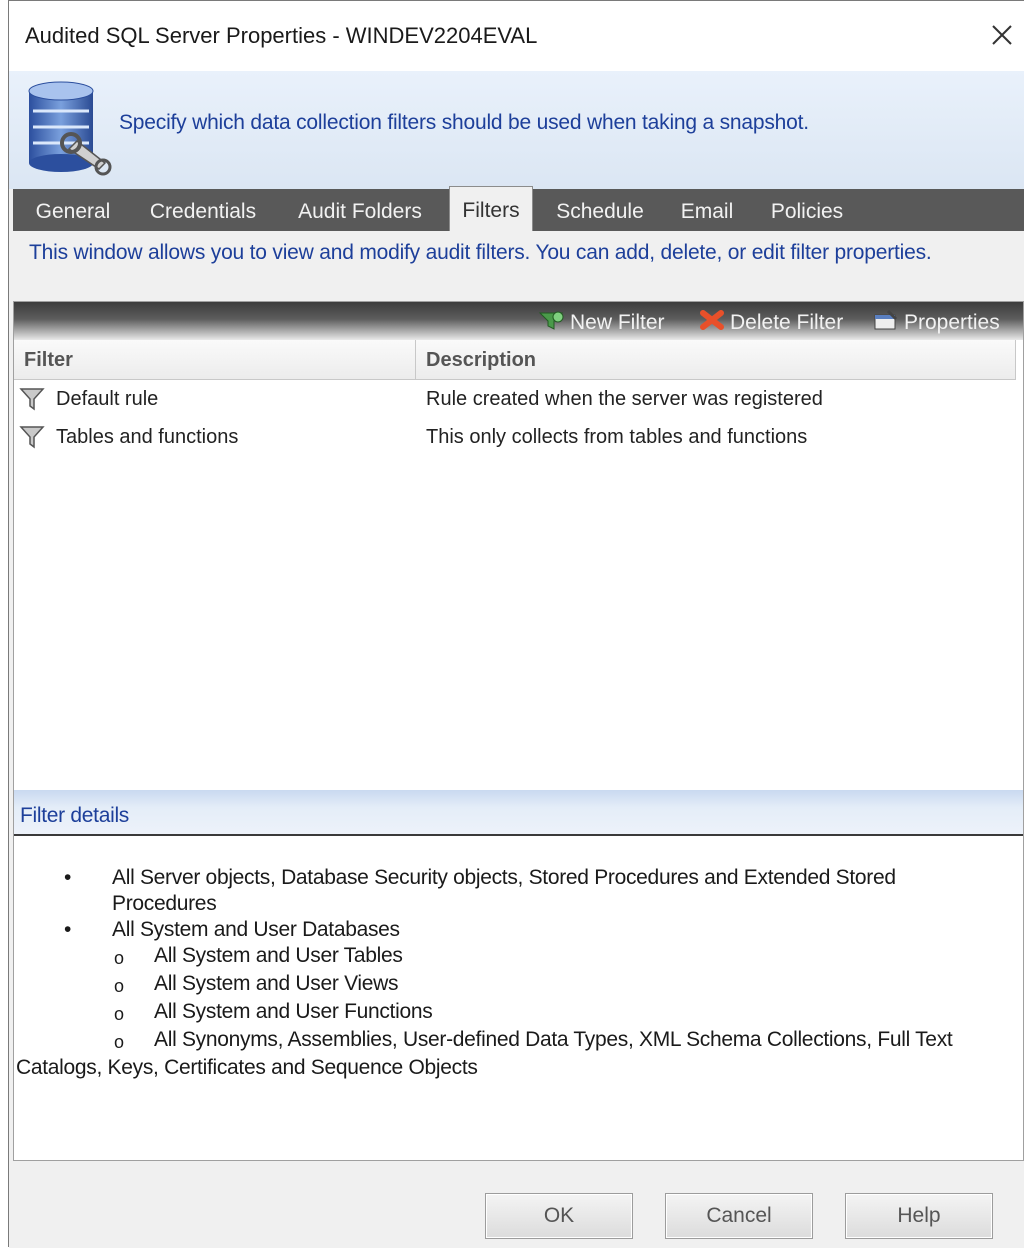 The height and width of the screenshot is (1248, 1024). I want to click on filter-details-title: Filter details, so click(75, 815).